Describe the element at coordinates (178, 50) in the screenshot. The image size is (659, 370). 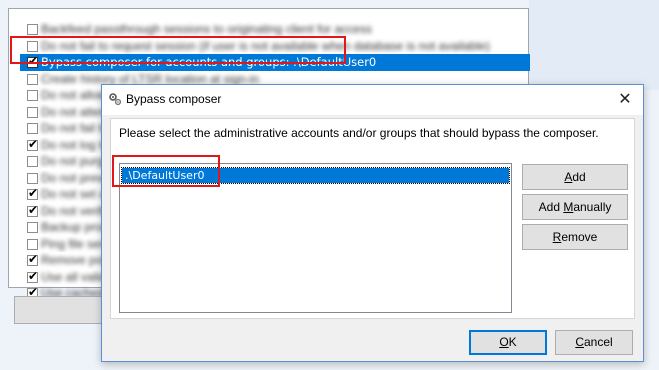
I see `highlight-box-setting` at that location.